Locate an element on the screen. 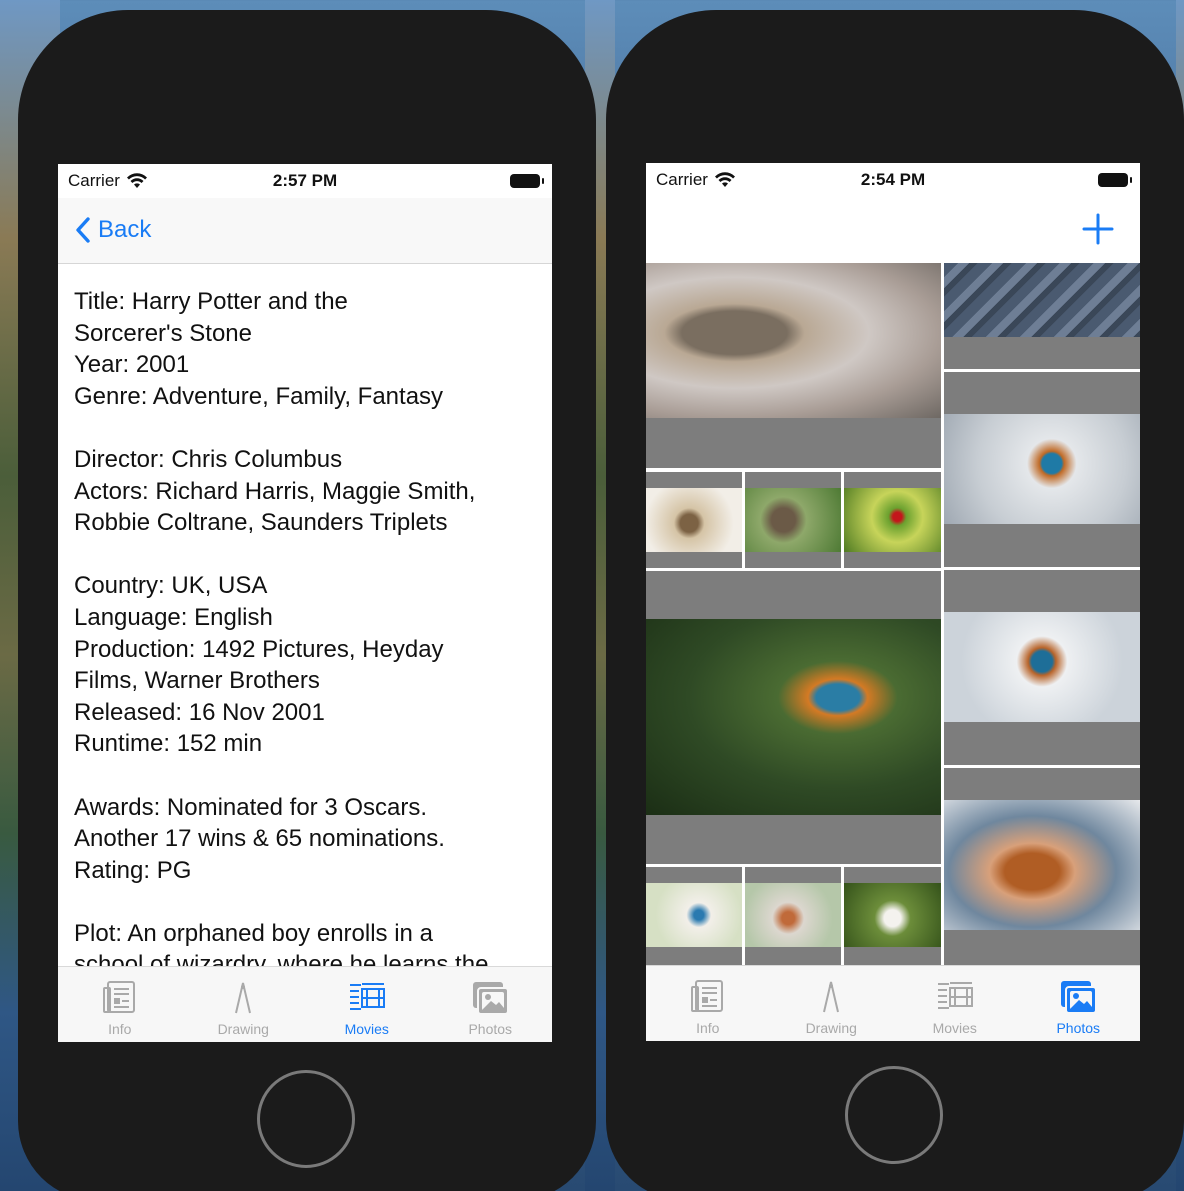  photo-hedgehog is located at coordinates (793, 340).